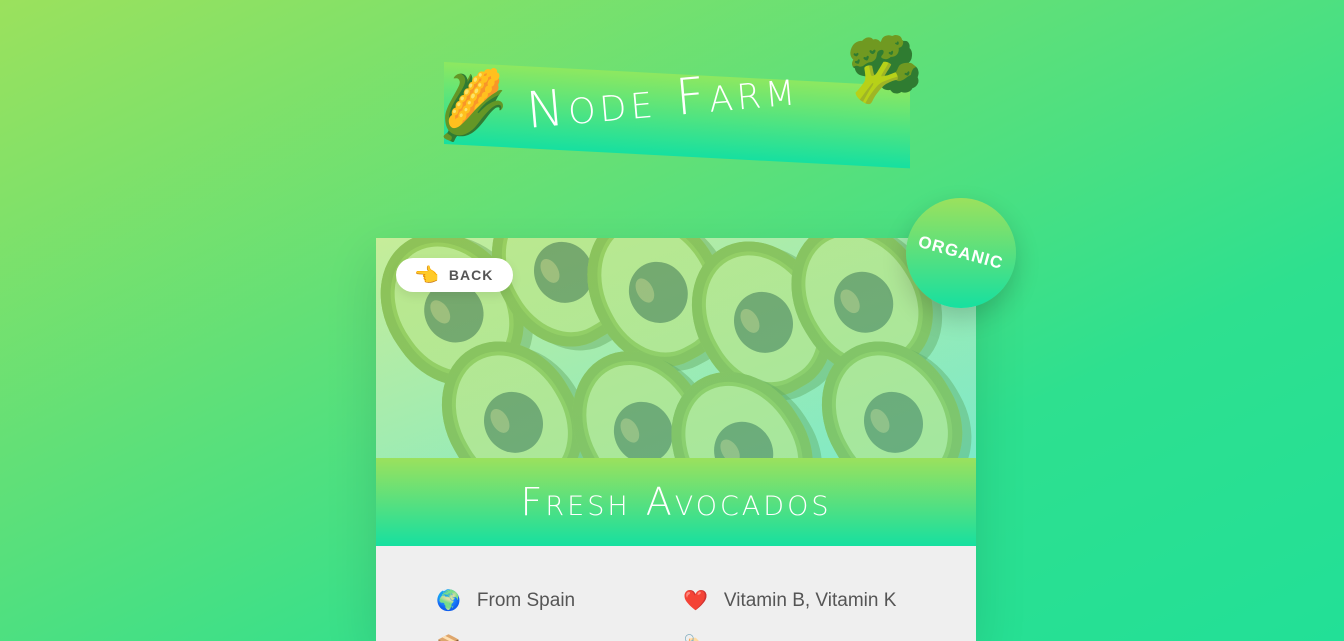  I want to click on pointing-hand-icon: 👈, so click(426, 275).